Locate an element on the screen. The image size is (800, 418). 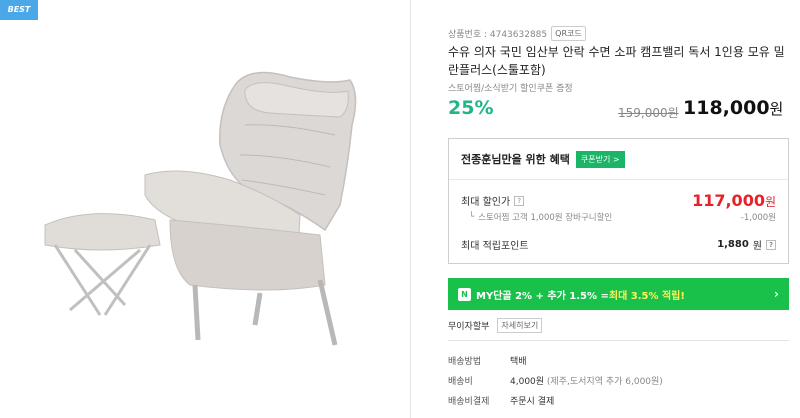
shipping-fee-note: (제주,도서지역 추가 6,000원) is located at coordinates (604, 382).